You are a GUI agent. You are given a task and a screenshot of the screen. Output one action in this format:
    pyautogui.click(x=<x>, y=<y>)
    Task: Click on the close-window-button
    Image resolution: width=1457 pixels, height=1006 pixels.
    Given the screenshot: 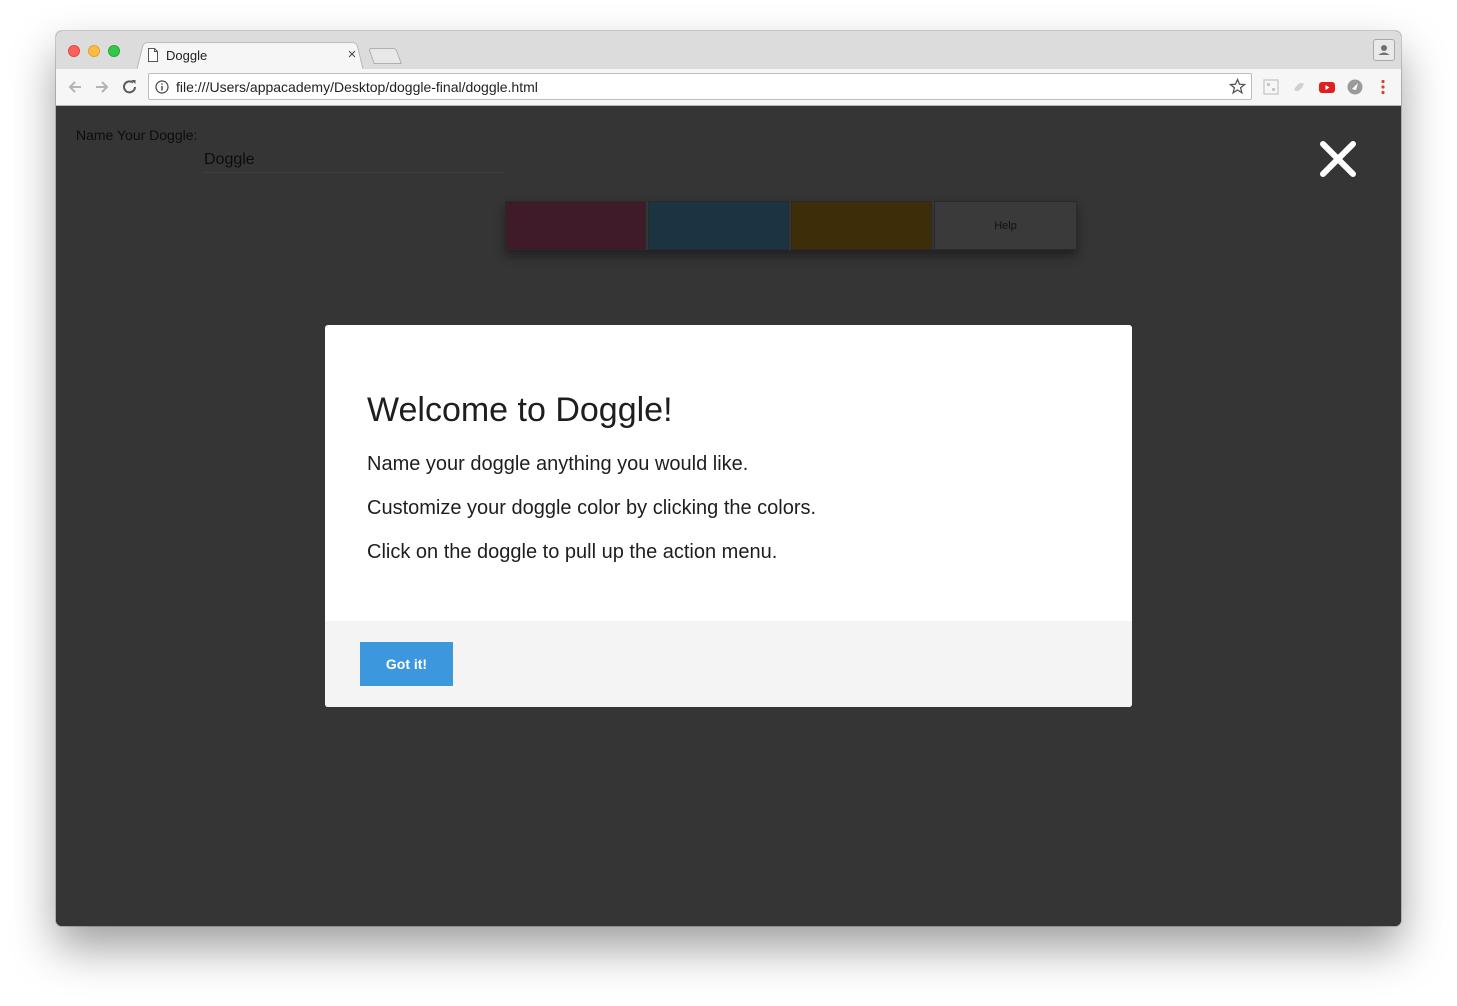 What is the action you would take?
    pyautogui.click(x=74, y=51)
    